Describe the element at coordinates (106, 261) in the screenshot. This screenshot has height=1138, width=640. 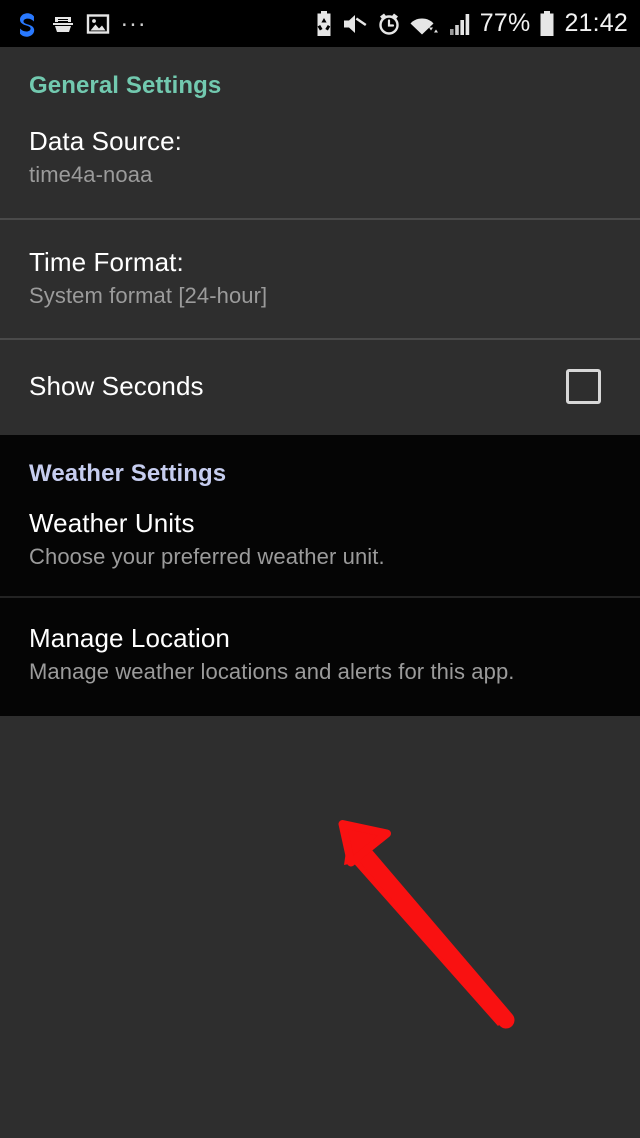
I see `time-format-title: Time Format:` at that location.